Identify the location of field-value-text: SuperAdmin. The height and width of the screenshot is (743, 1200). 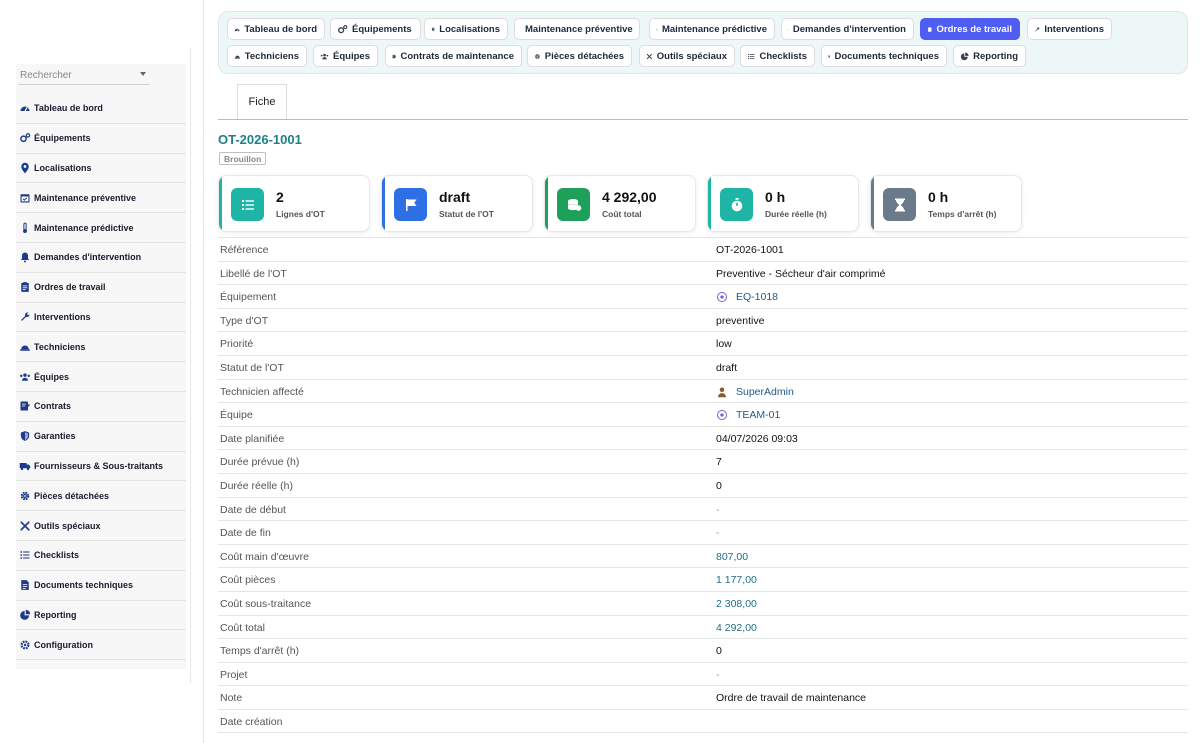
(765, 392).